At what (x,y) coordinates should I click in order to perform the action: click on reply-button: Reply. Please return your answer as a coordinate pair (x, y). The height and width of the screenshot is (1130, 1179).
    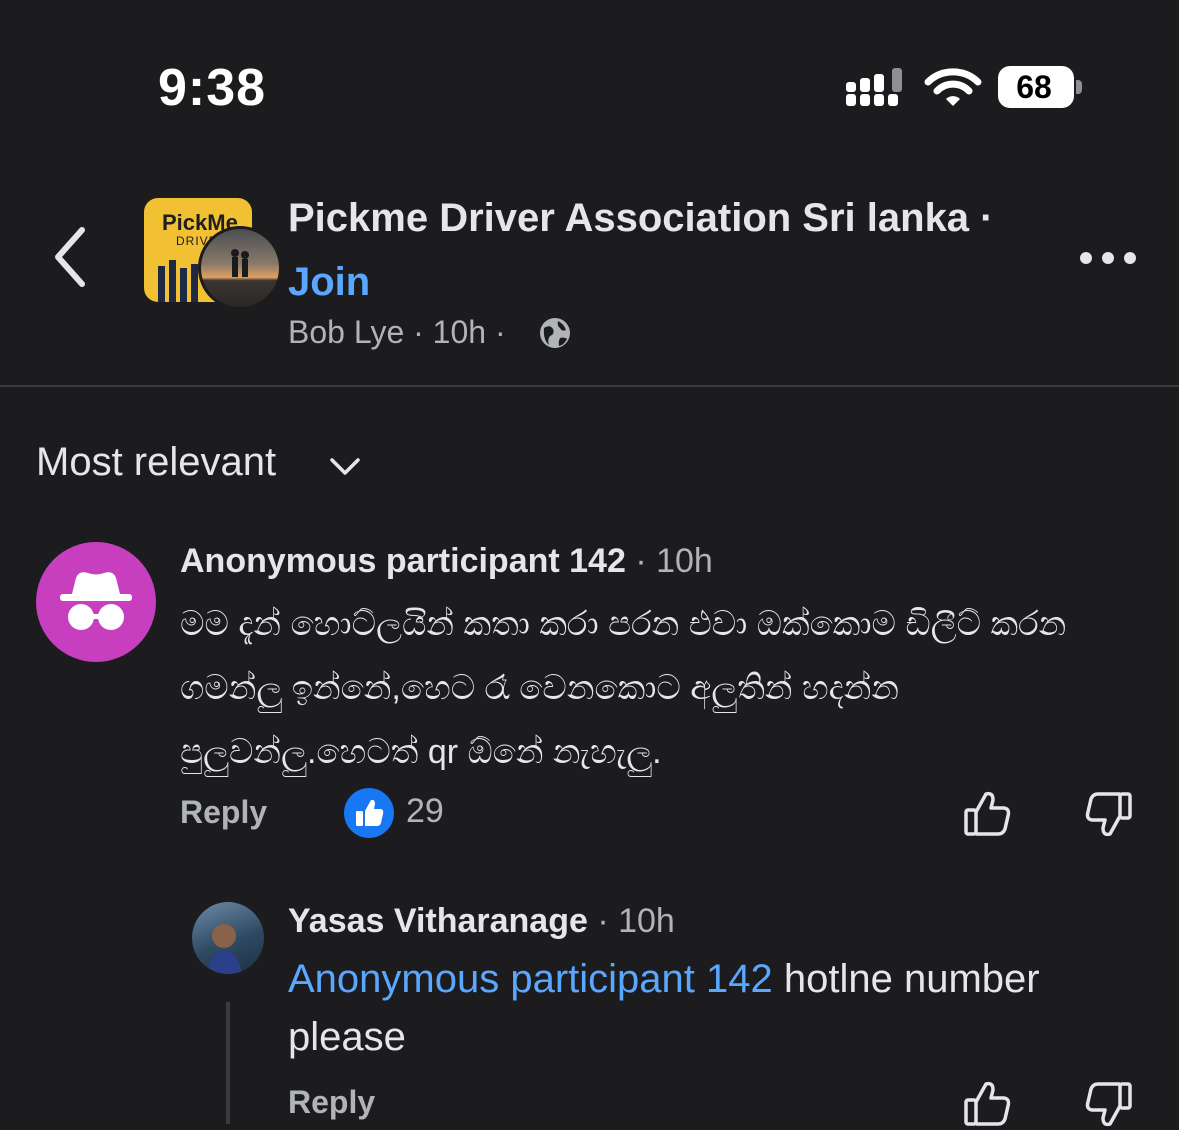
    Looking at the image, I should click on (223, 812).